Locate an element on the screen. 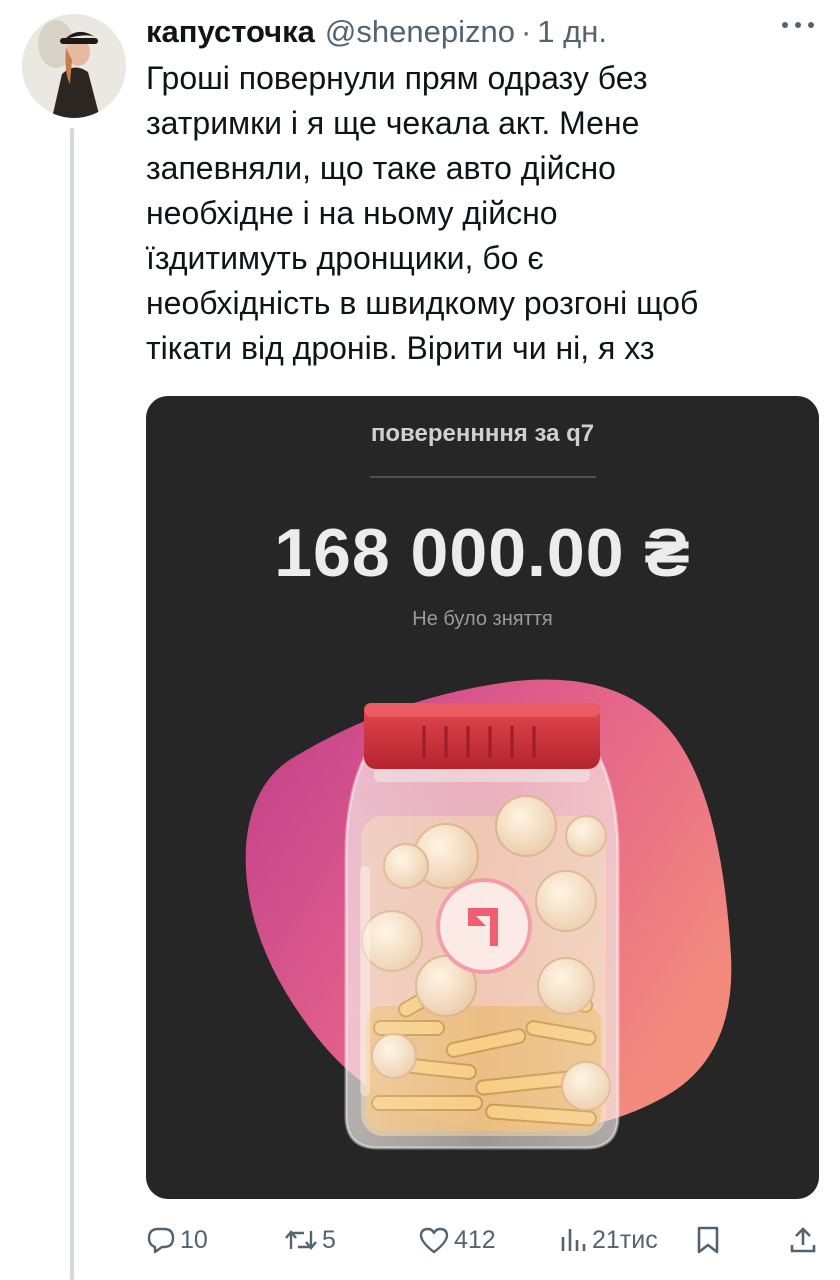 This screenshot has width=840, height=1280. media-amount: 168 000.00 ₴ is located at coordinates (482, 553).